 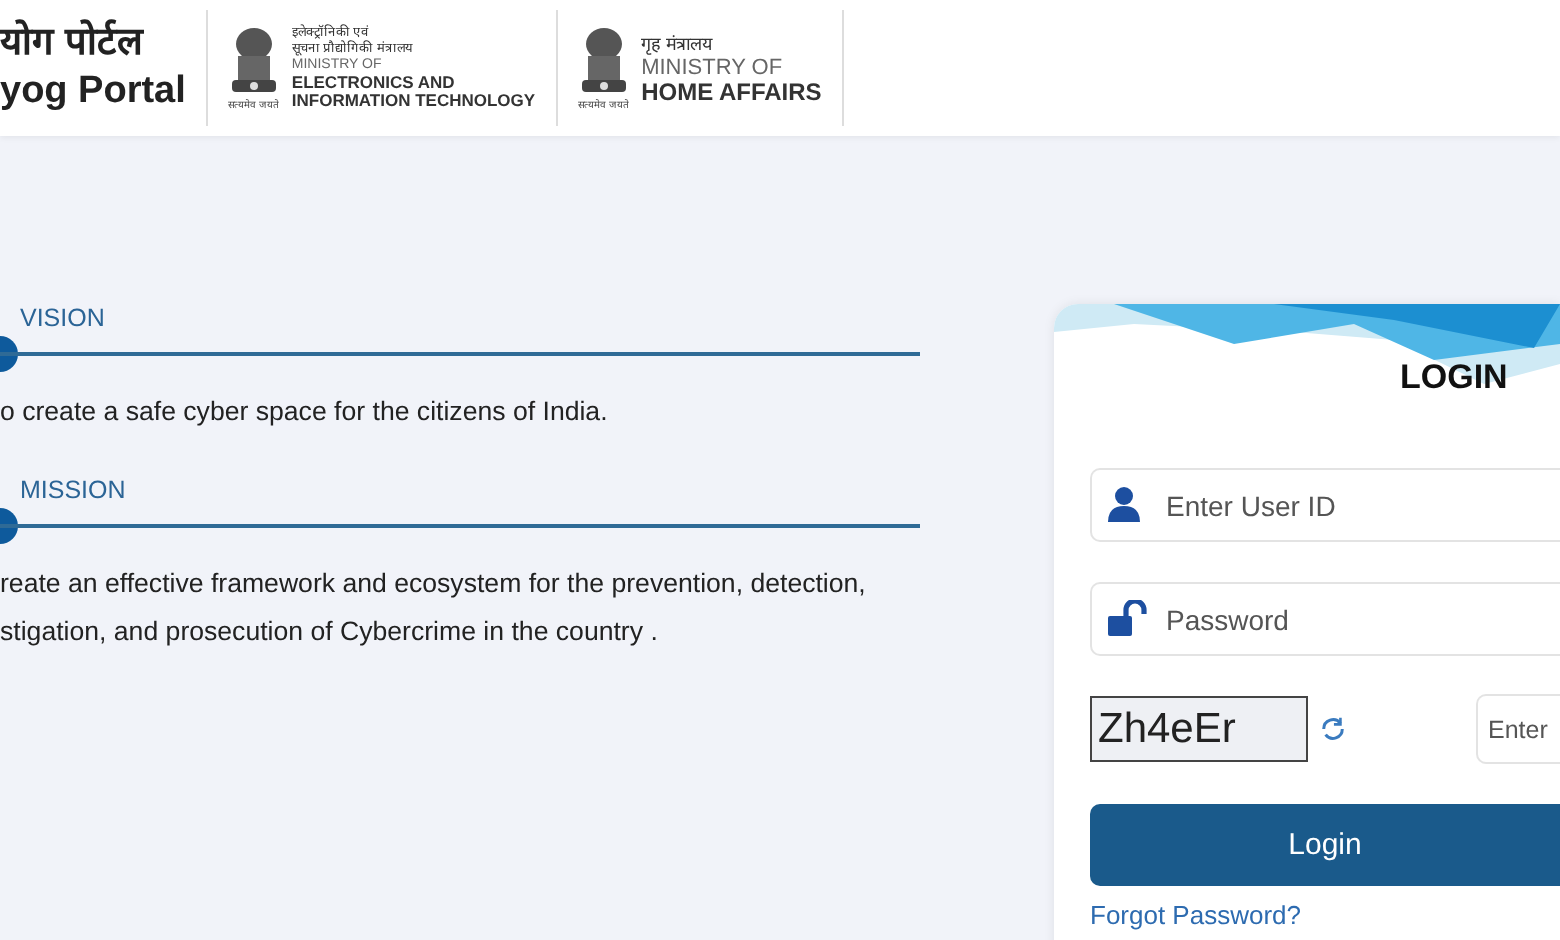 I want to click on ministry-name: गृह मंत्रालय, so click(x=678, y=43).